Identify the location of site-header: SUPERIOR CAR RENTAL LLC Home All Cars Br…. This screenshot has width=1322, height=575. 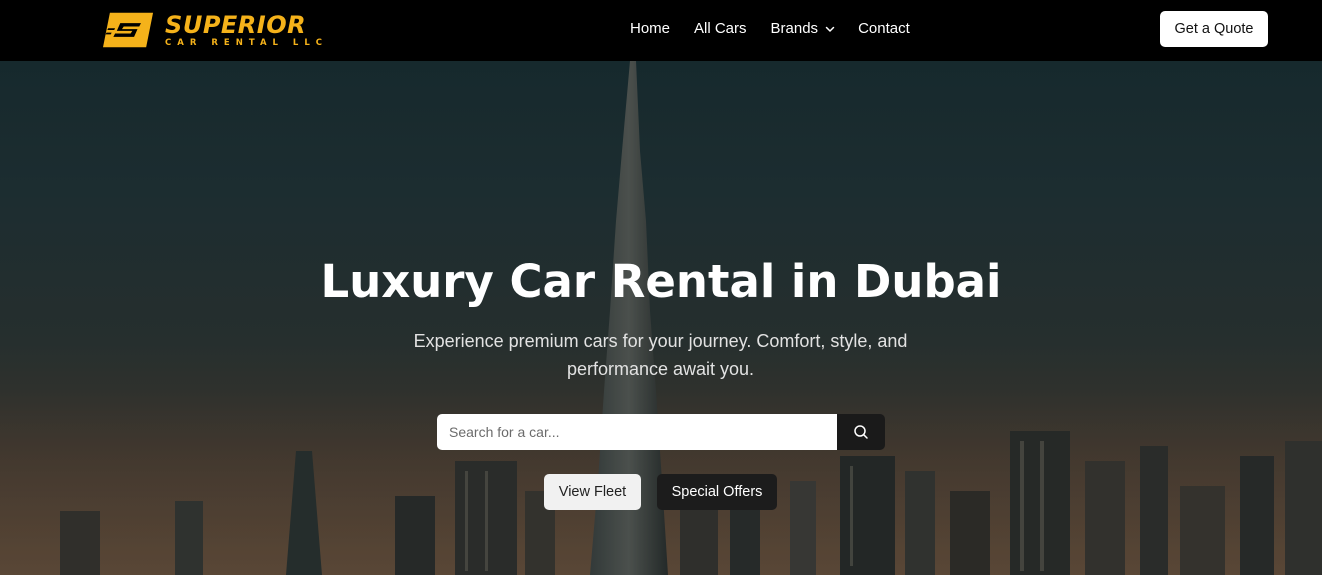
(661, 30).